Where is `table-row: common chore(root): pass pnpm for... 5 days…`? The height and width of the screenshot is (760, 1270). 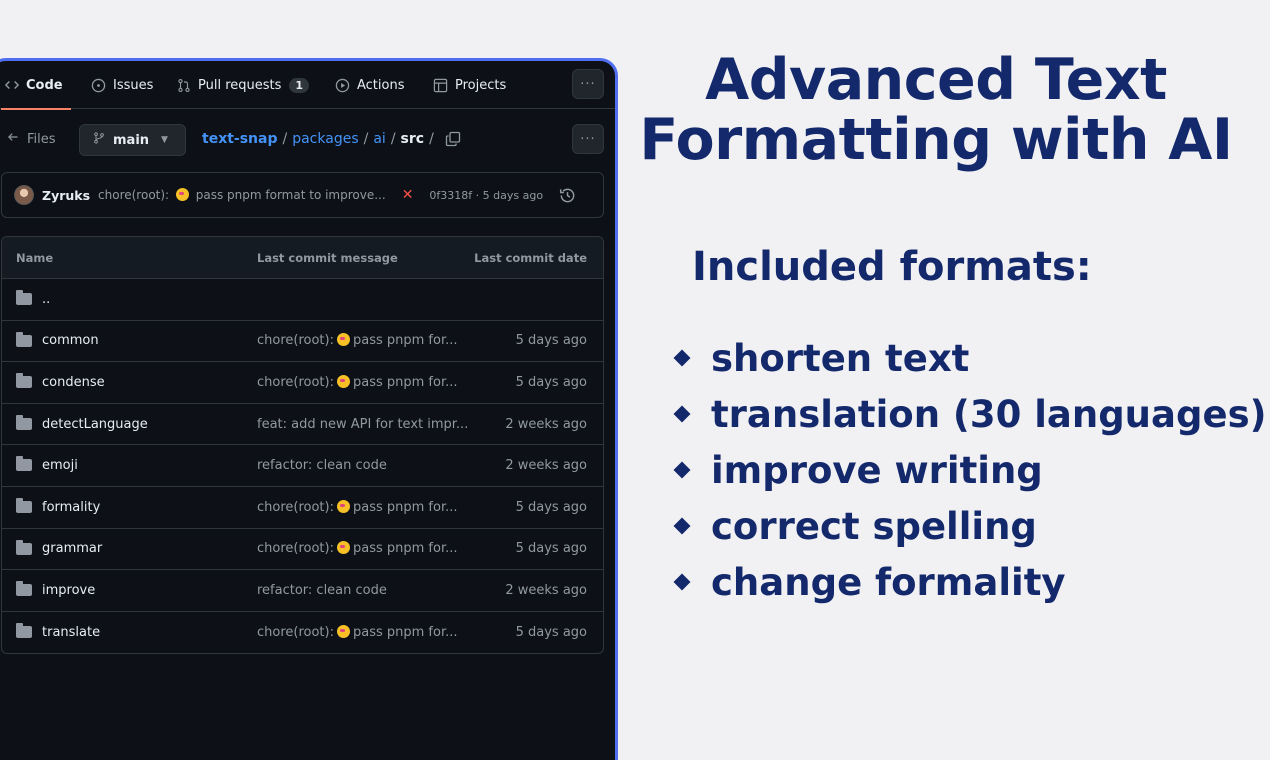
table-row: common chore(root): pass pnpm for... 5 days… is located at coordinates (302, 342).